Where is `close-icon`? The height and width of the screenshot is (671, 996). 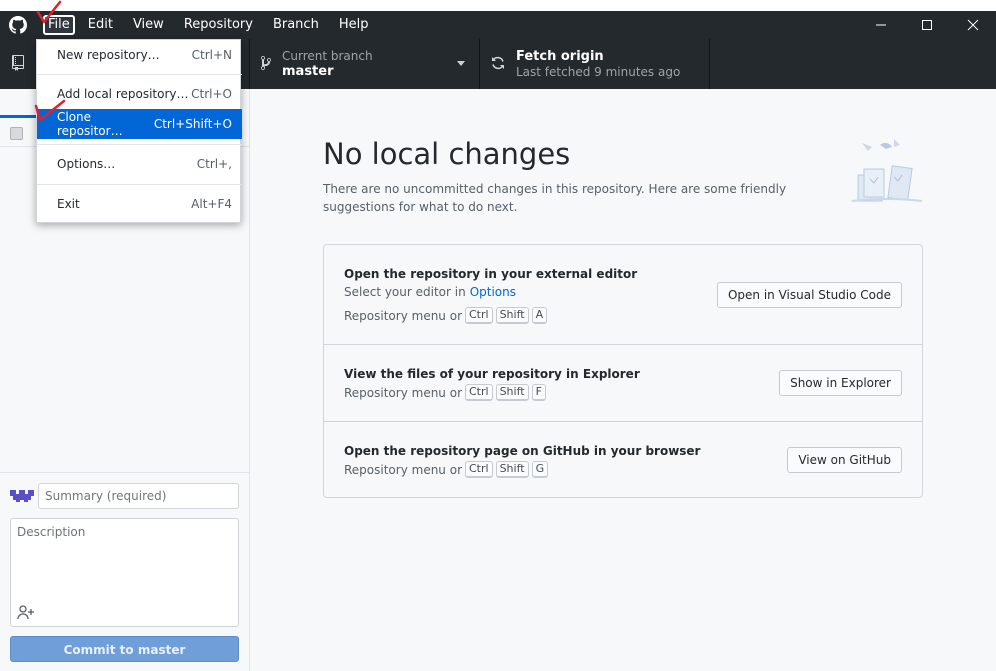
close-icon is located at coordinates (973, 25).